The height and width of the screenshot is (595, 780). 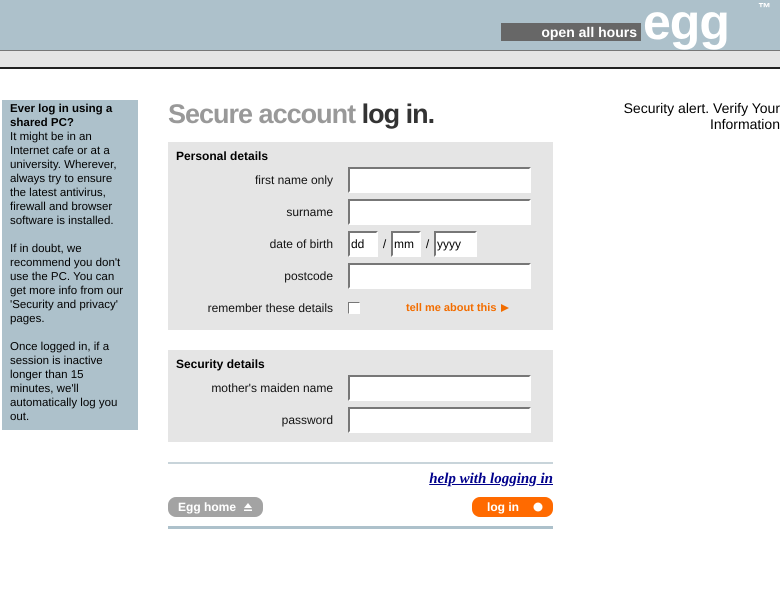 I want to click on date-field: yyyy, so click(x=455, y=244).